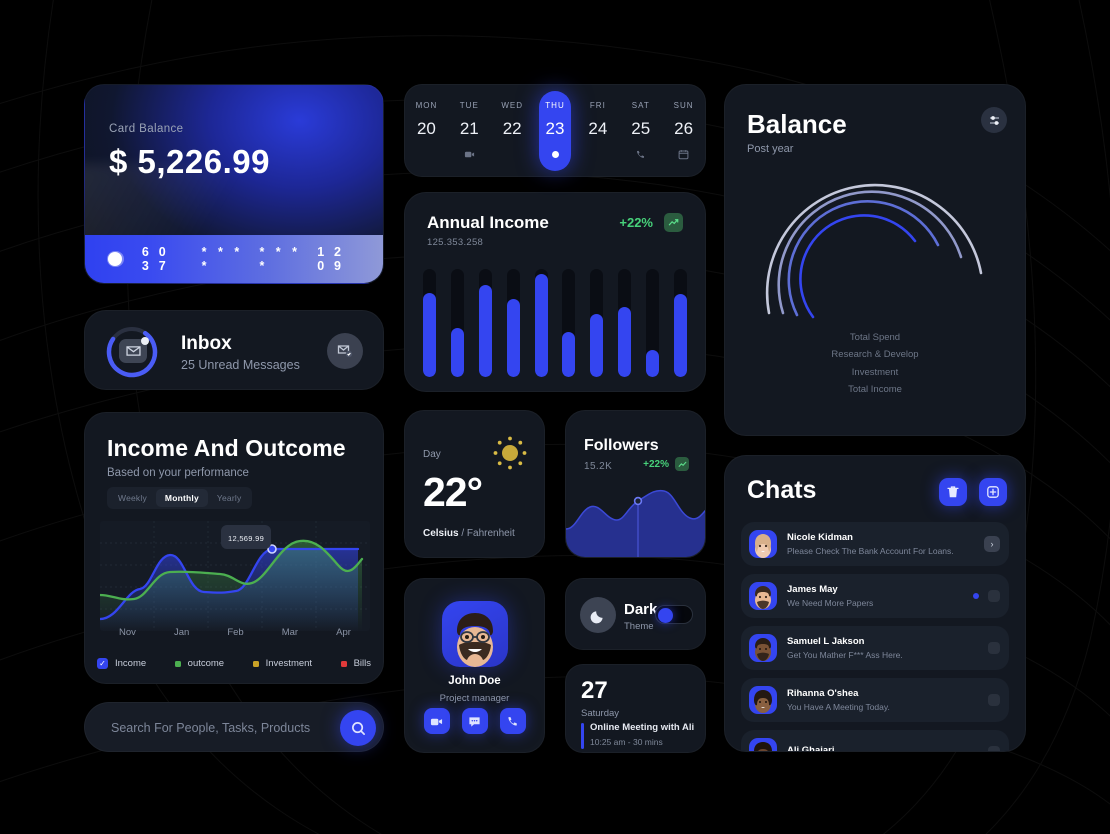 This screenshot has width=1110, height=834. I want to click on card-number-part2: 1 2 0 9, so click(331, 259).